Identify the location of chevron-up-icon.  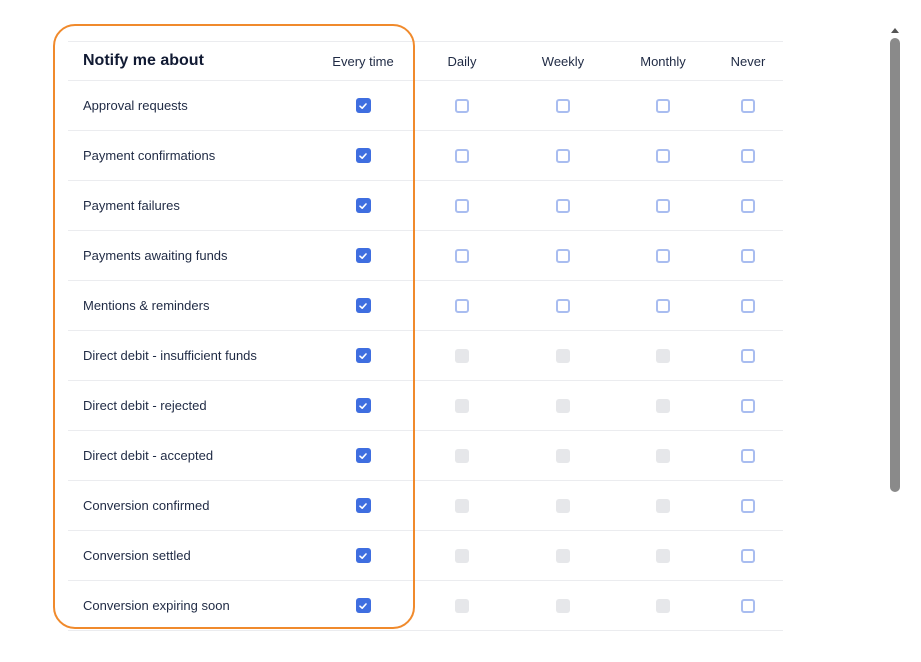
(895, 30).